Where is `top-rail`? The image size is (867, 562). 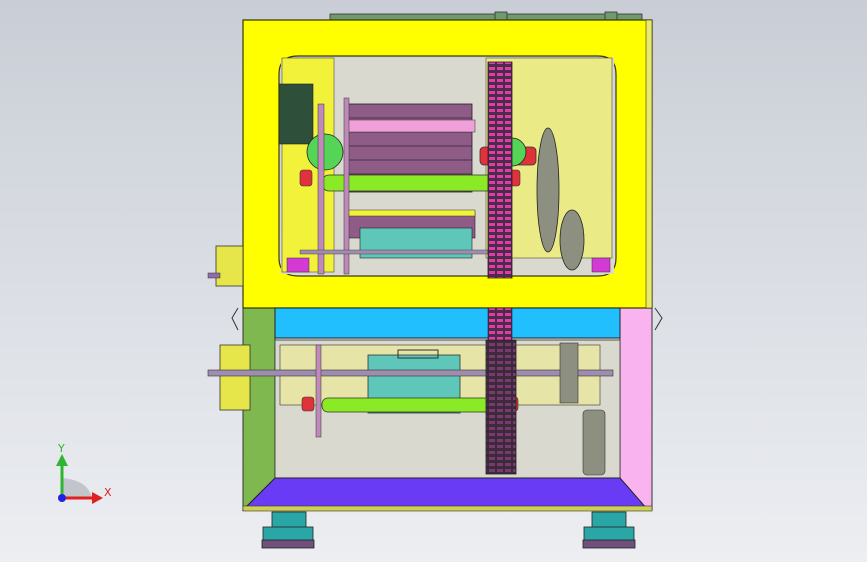 top-rail is located at coordinates (486, 17).